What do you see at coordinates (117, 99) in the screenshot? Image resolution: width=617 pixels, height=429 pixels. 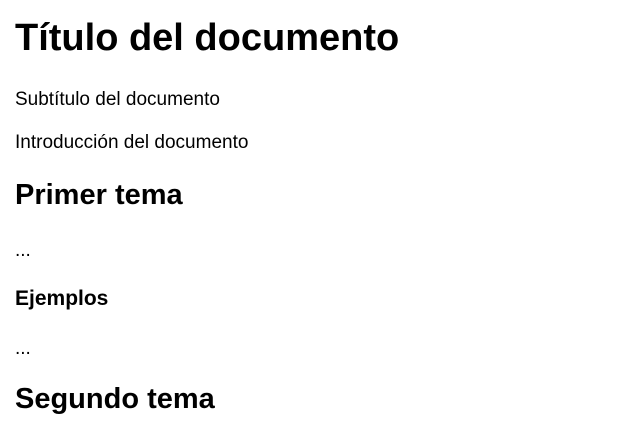 I see `document-subtitle: Subtítulo del documento` at bounding box center [117, 99].